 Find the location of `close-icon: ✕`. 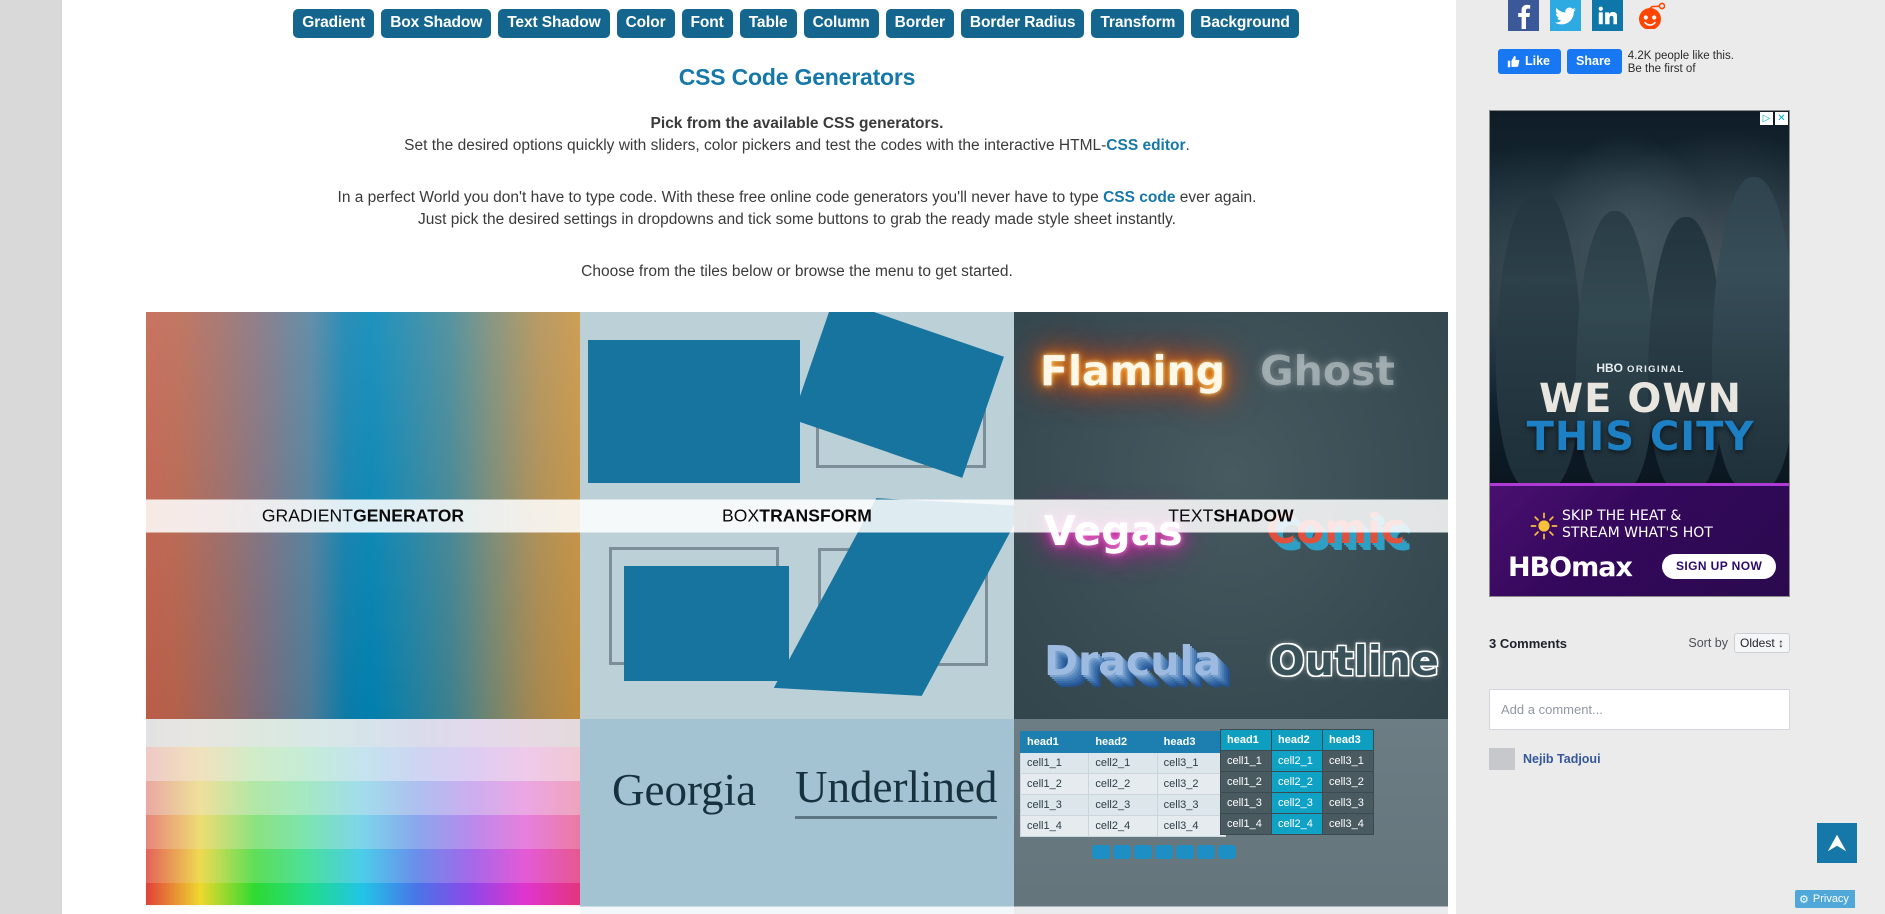

close-icon: ✕ is located at coordinates (1781, 118).